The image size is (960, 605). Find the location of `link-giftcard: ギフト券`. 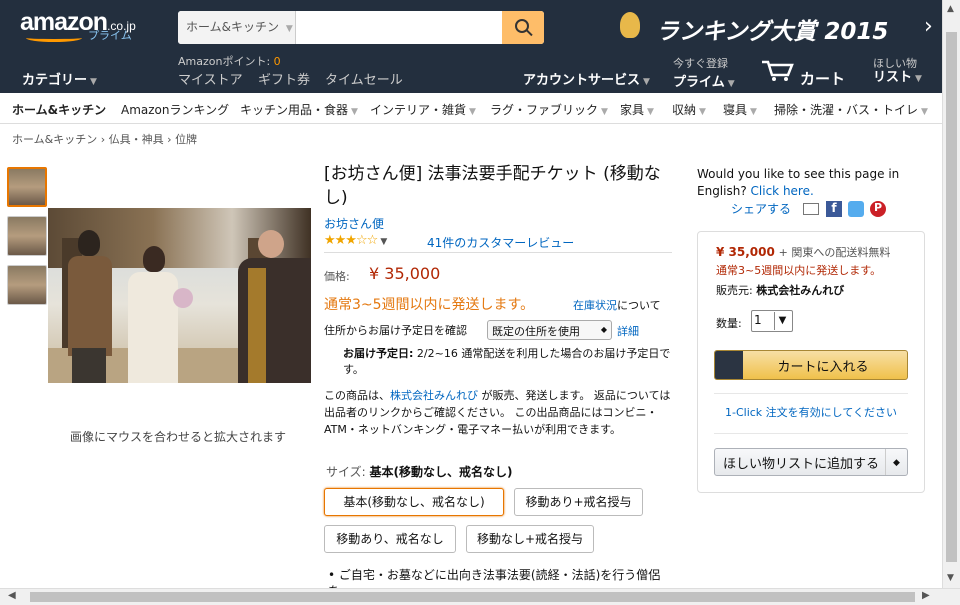

link-giftcard: ギフト券 is located at coordinates (284, 78).